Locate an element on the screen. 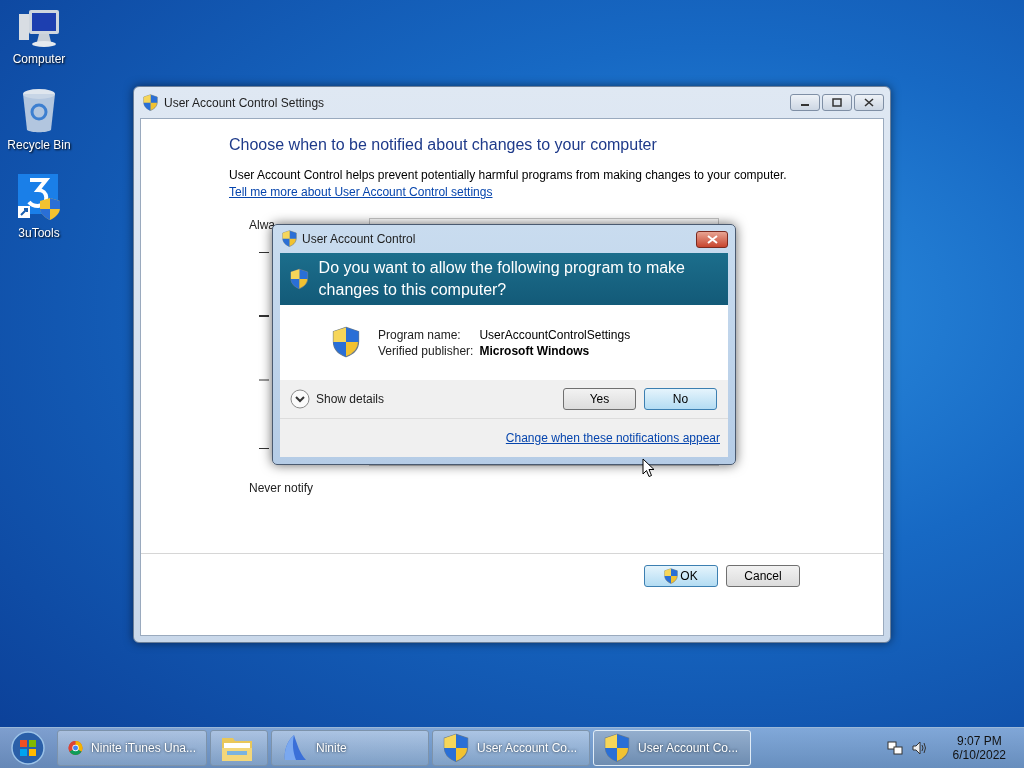 The height and width of the screenshot is (768, 1024). settings-link: Change when these notifications appear is located at coordinates (612, 438).